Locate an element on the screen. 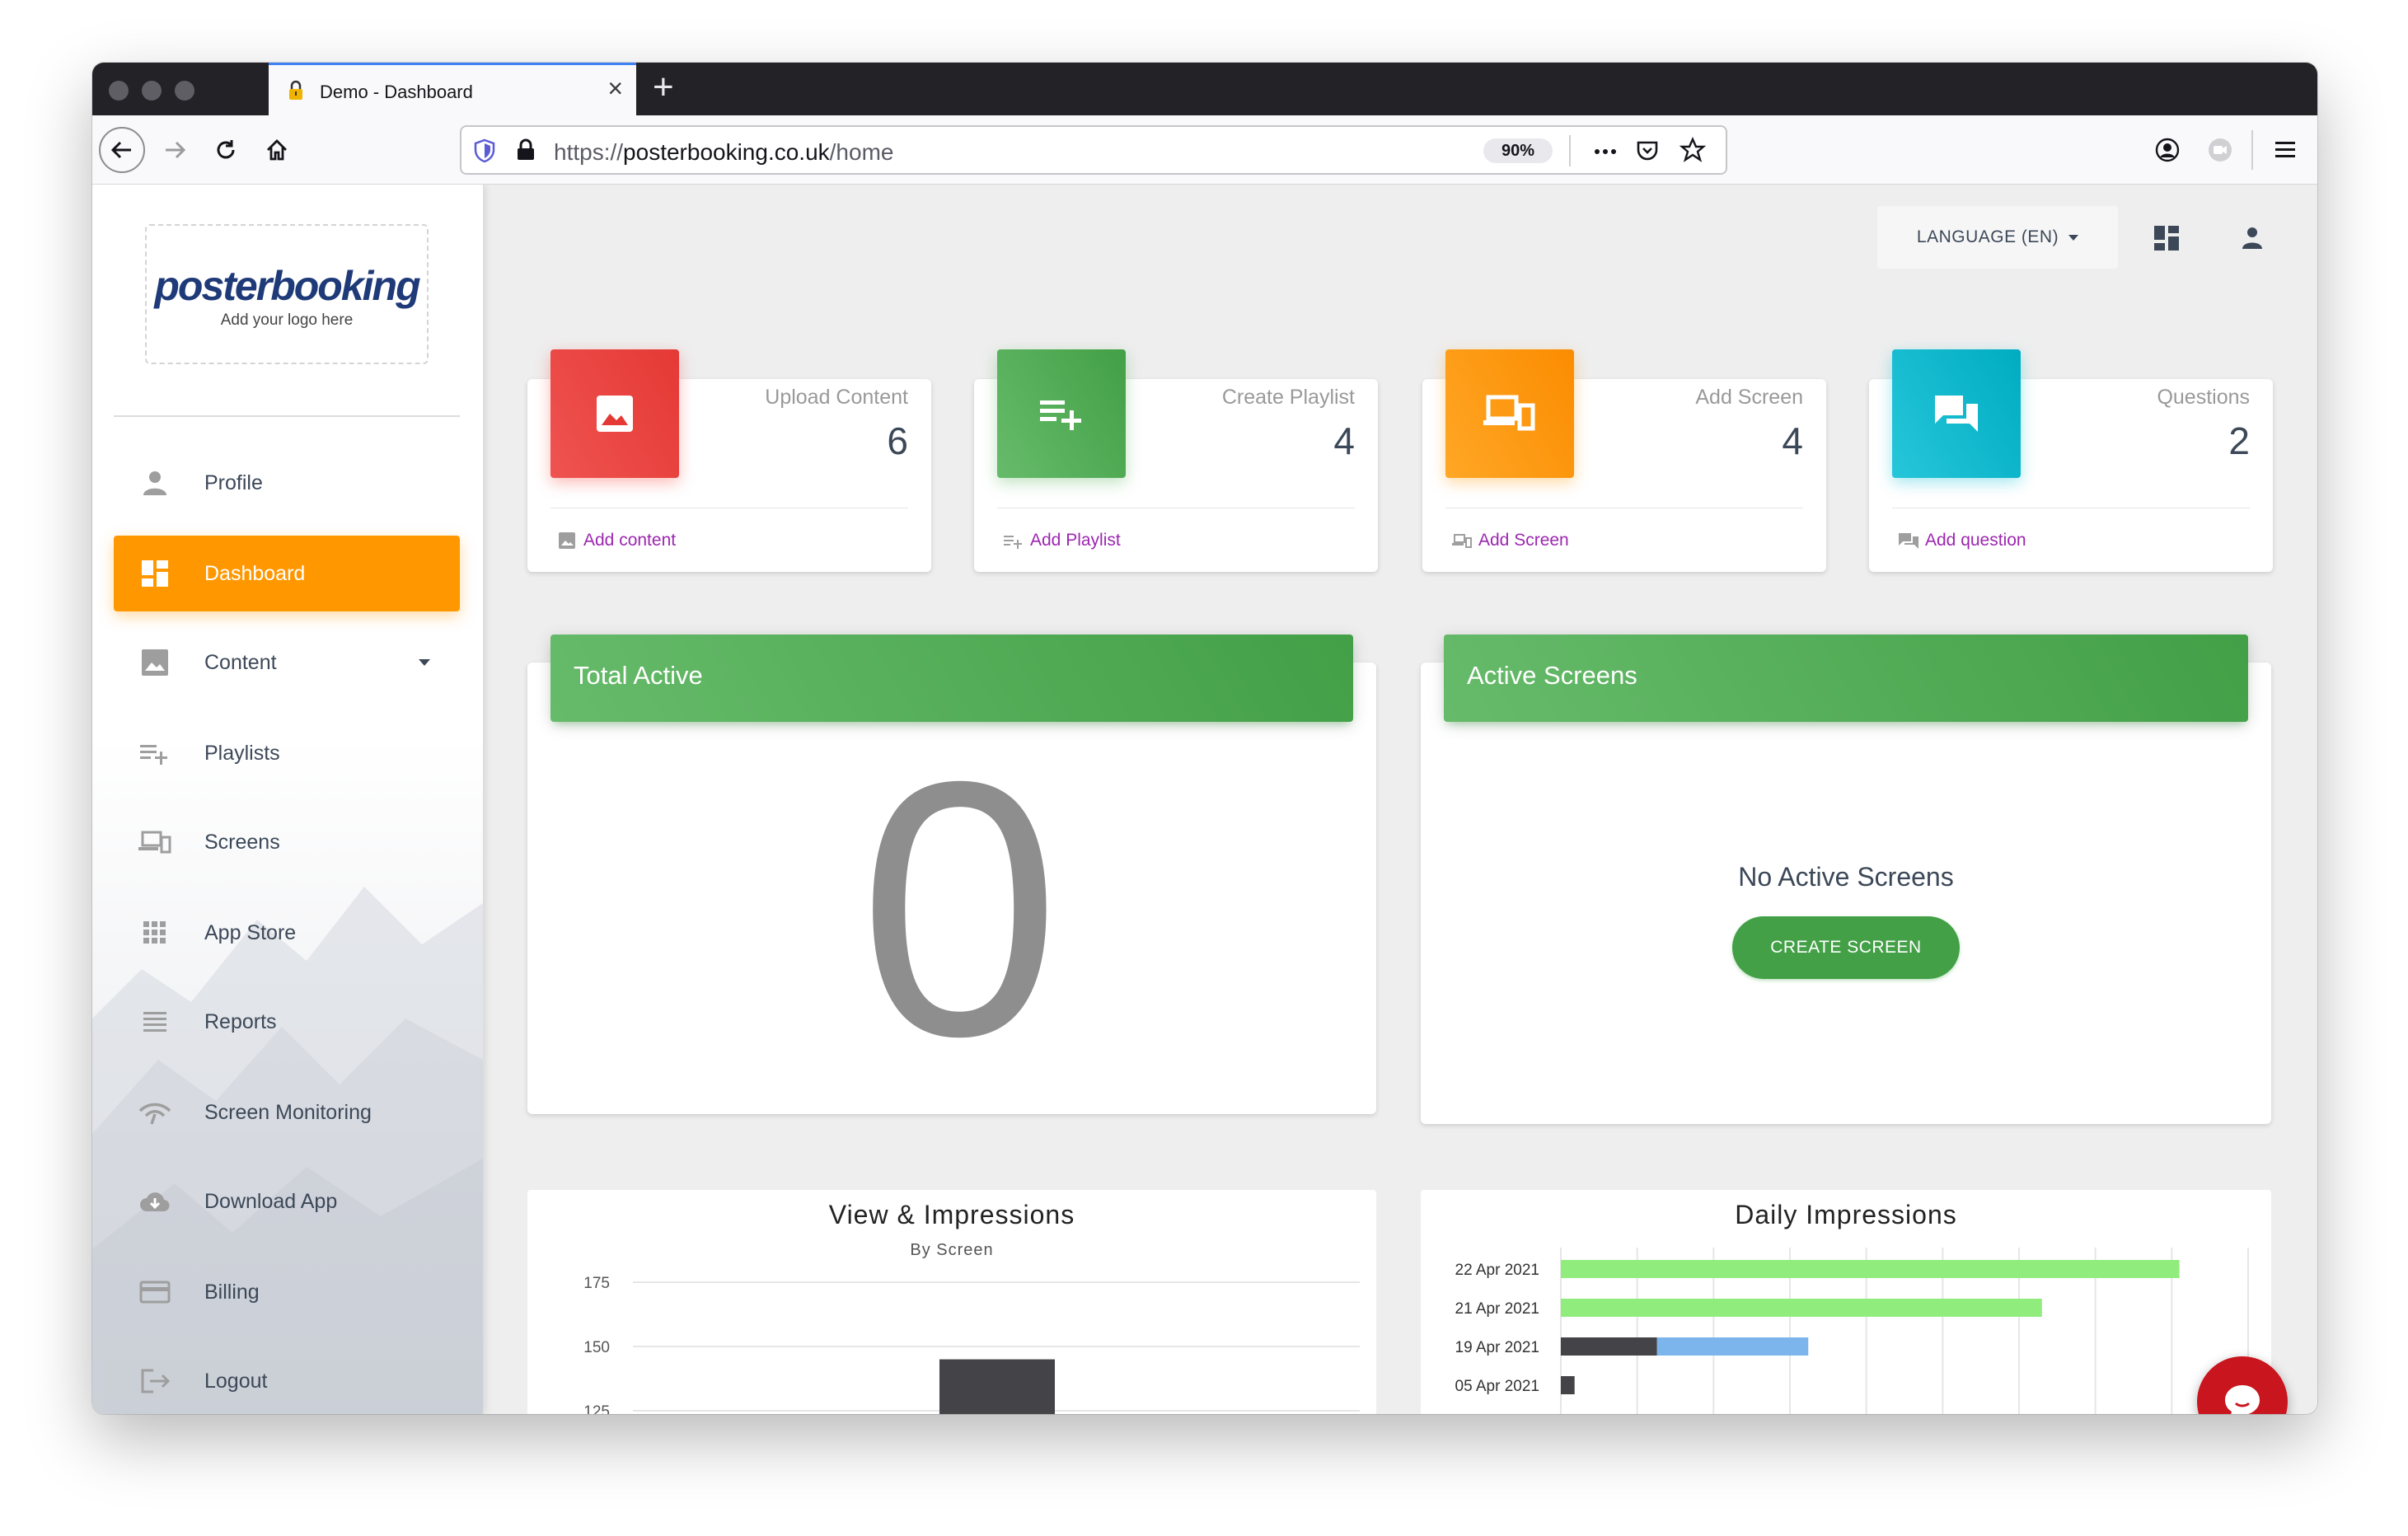 The image size is (2408, 1536). sidebar-item-label: Playlists is located at coordinates (242, 753).